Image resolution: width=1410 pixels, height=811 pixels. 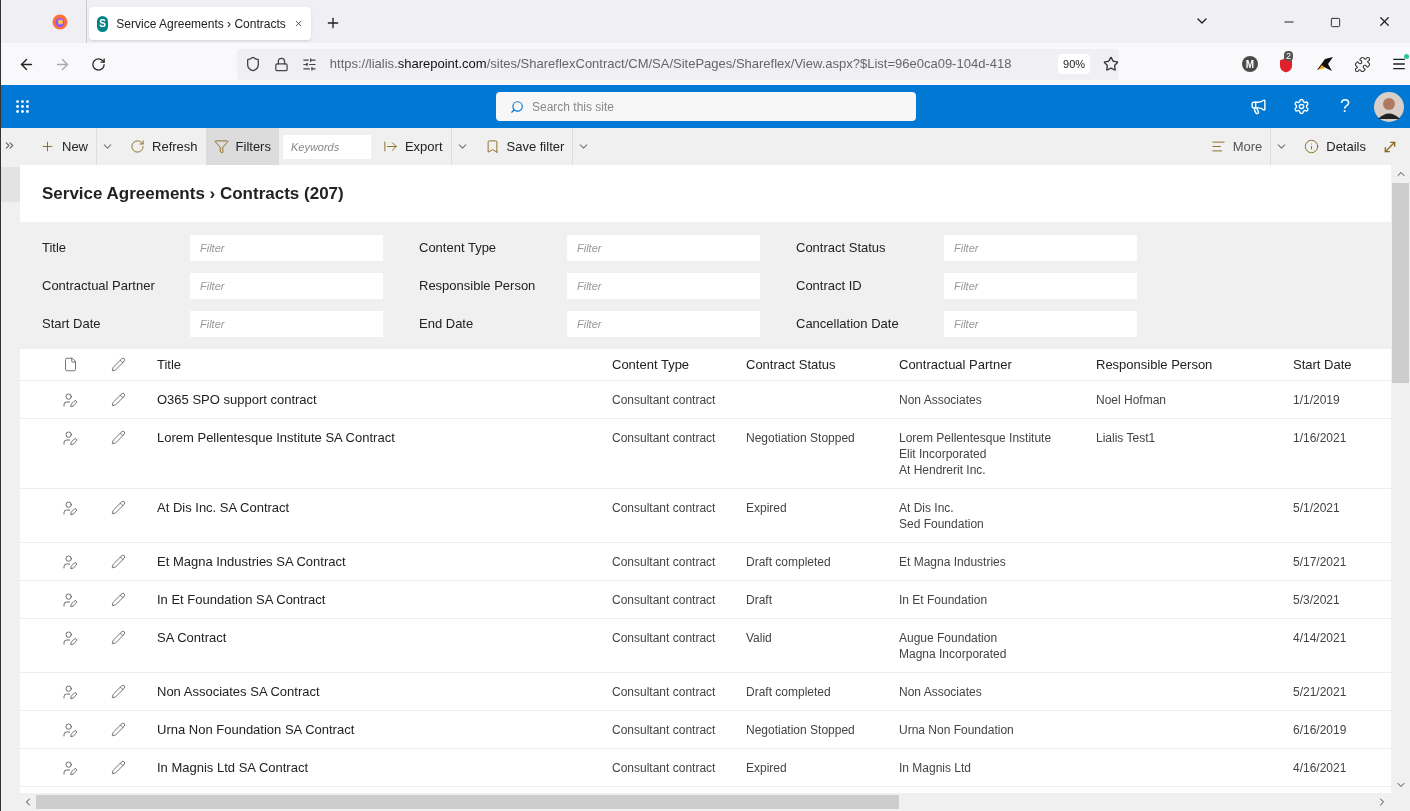 I want to click on table-row: Lorem Pellentesque Institute SA Contract Consultant contract Negotiation Stopped Lorem Pellentesque Institute Elit Incorporated At Hendrerit Inc. Lialis Test1 1/16/2021, so click(x=705, y=454).